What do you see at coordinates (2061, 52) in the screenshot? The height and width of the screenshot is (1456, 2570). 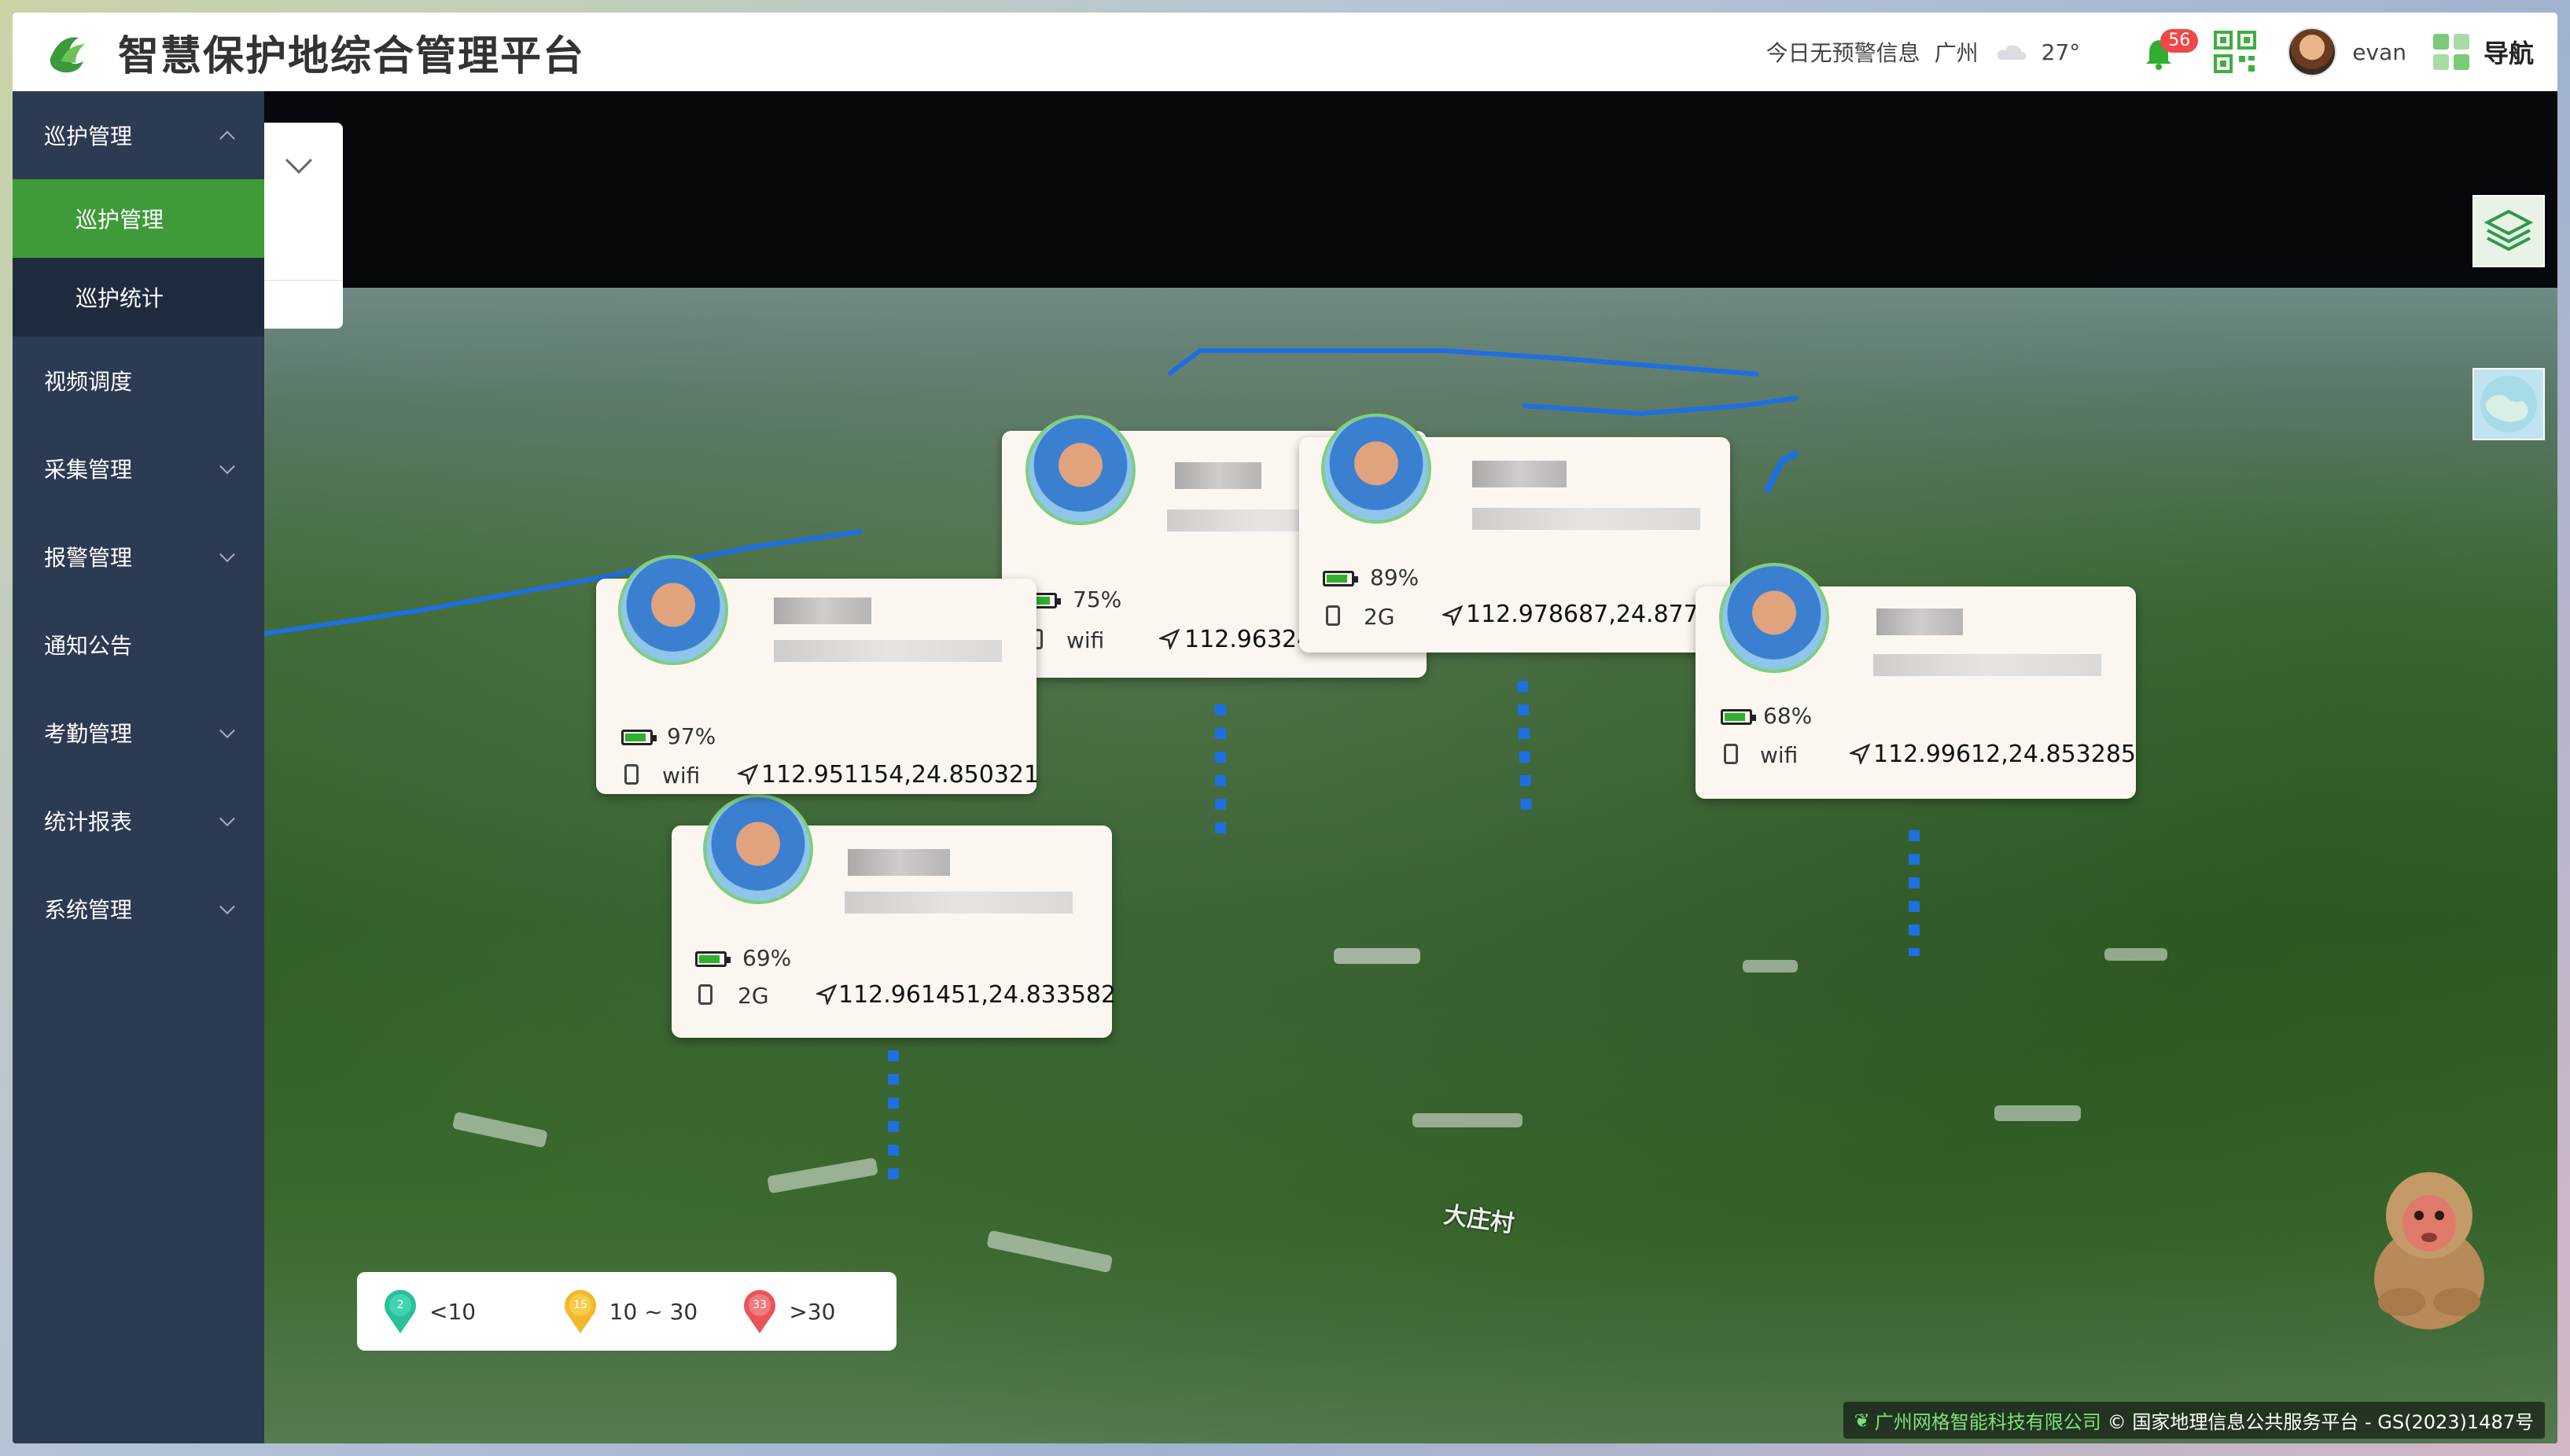 I see `temperature-text: 27°` at bounding box center [2061, 52].